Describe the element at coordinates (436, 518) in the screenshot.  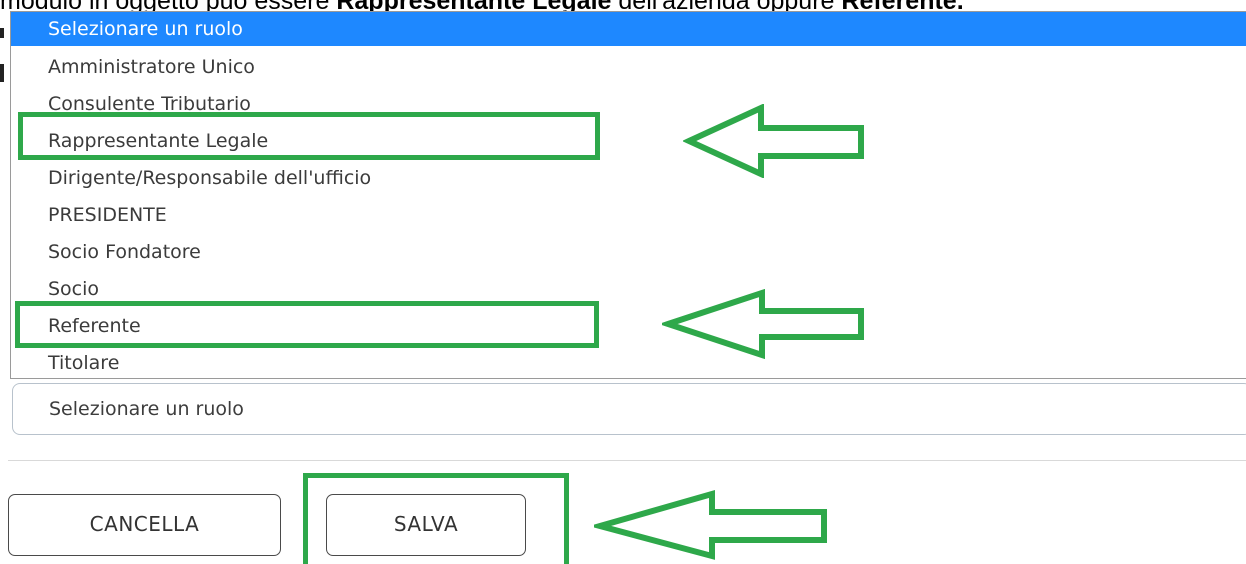
I see `highlight-box-salva` at that location.